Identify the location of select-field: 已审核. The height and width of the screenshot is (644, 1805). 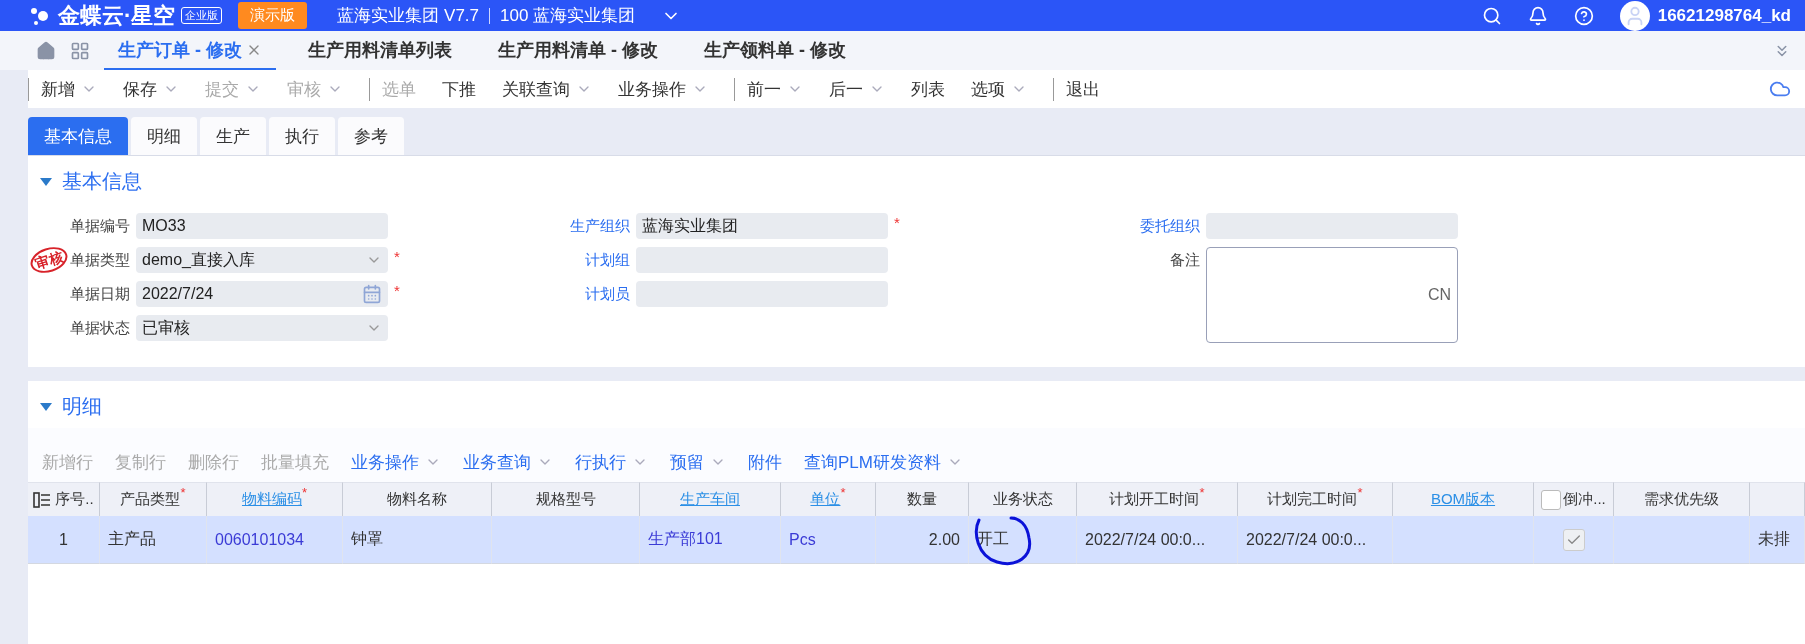
(262, 328).